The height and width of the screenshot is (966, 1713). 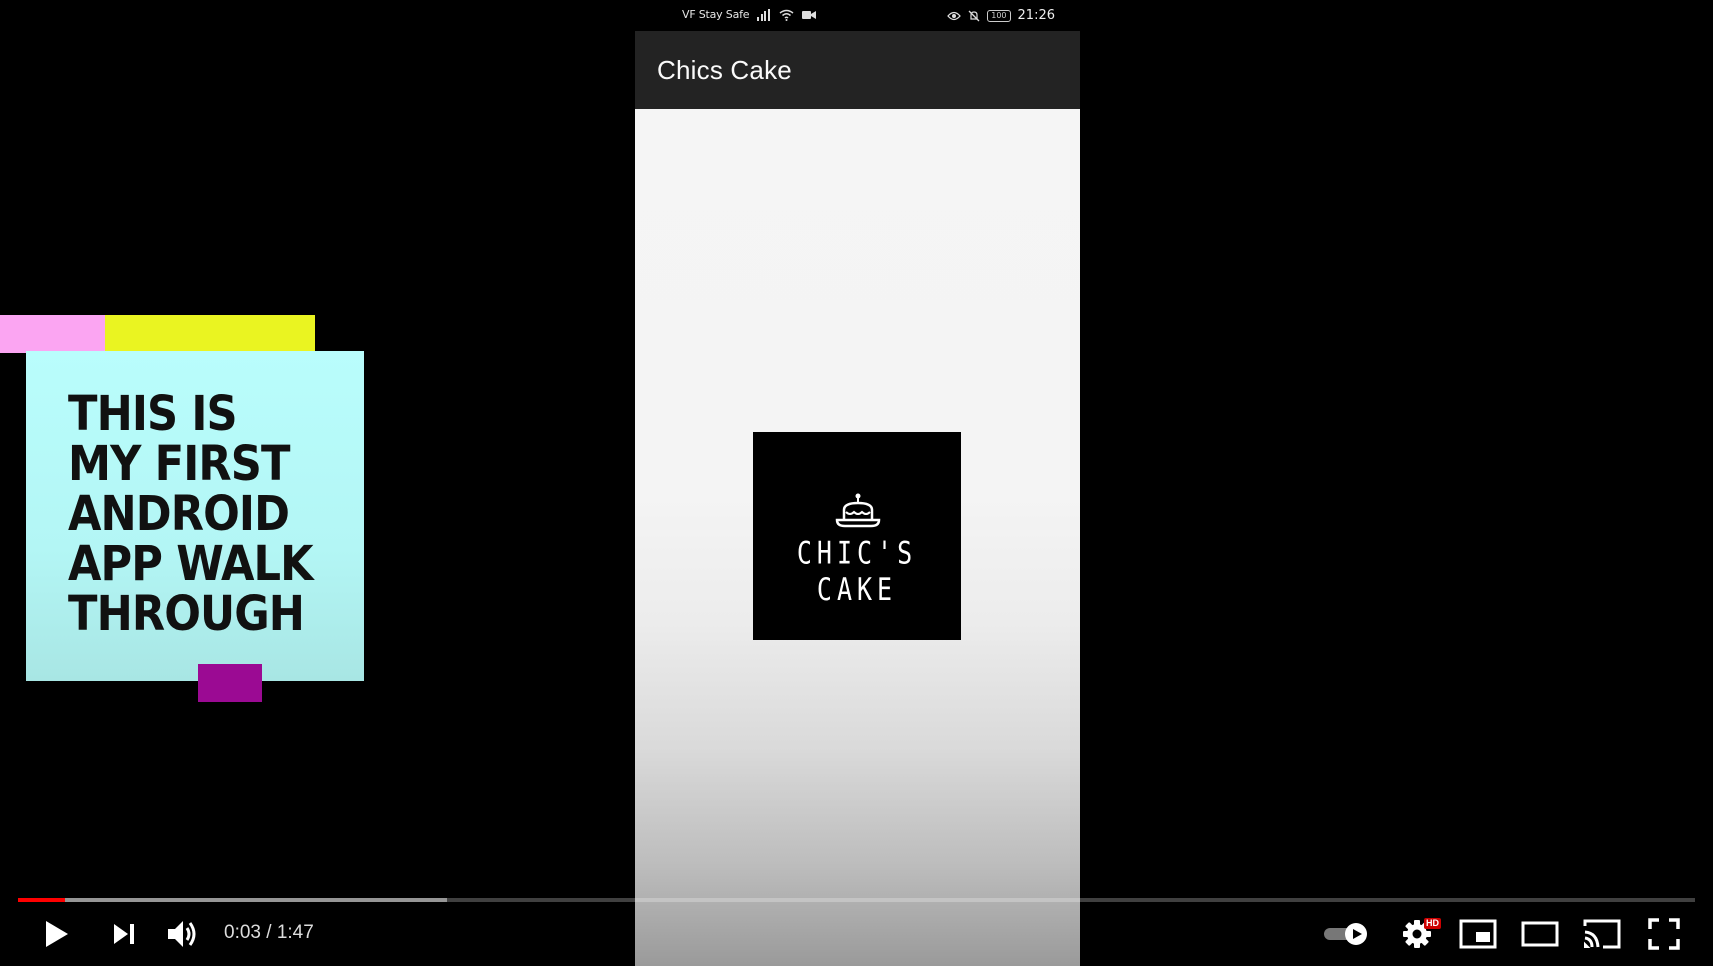 I want to click on chics-cake-logo: CHIC'S CAKE, so click(x=857, y=536).